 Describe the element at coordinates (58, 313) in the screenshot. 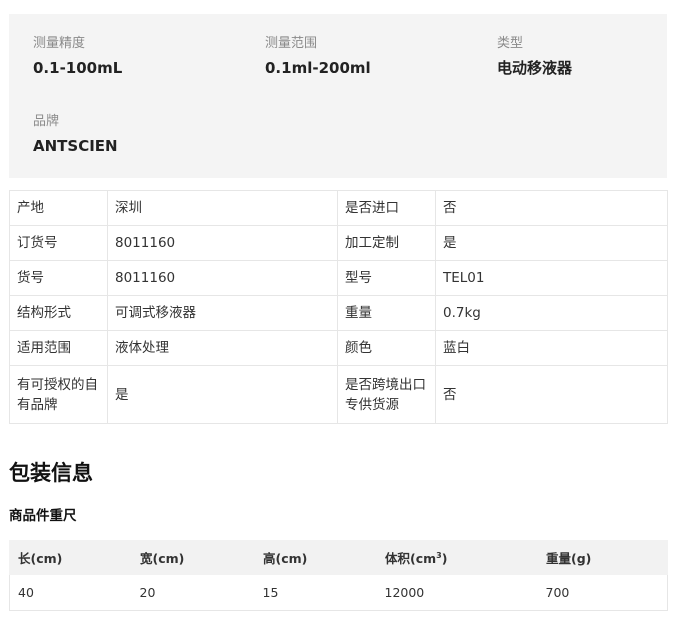

I see `spec-key: 结构形式` at that location.